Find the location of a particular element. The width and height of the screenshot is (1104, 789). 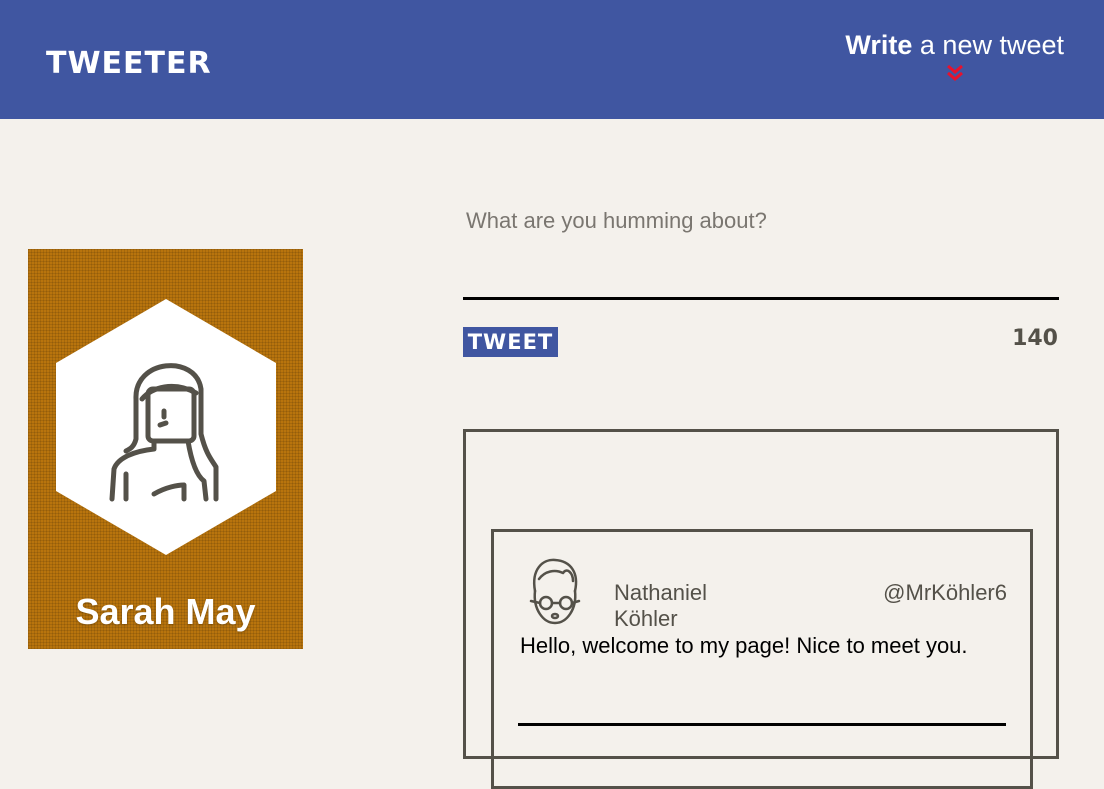

compose-toggle-strong: Write is located at coordinates (879, 45).